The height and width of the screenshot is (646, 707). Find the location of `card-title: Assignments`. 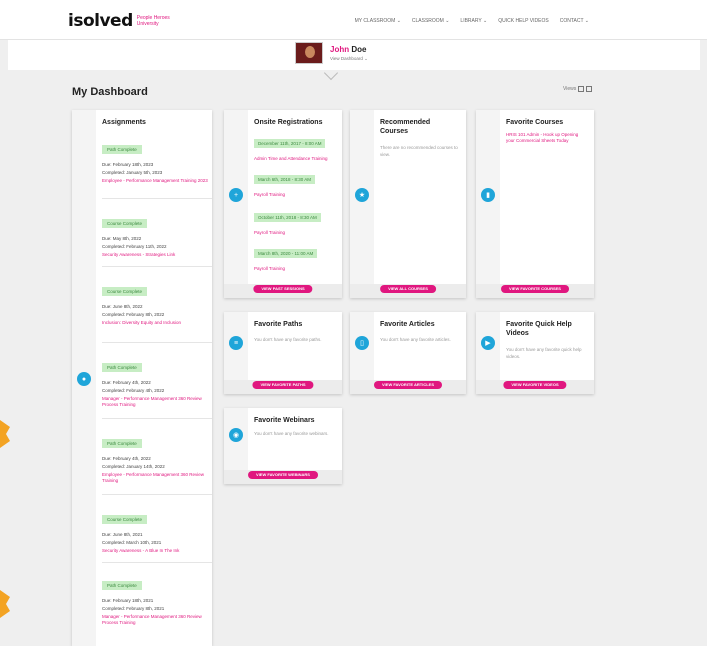

card-title: Assignments is located at coordinates (124, 122).